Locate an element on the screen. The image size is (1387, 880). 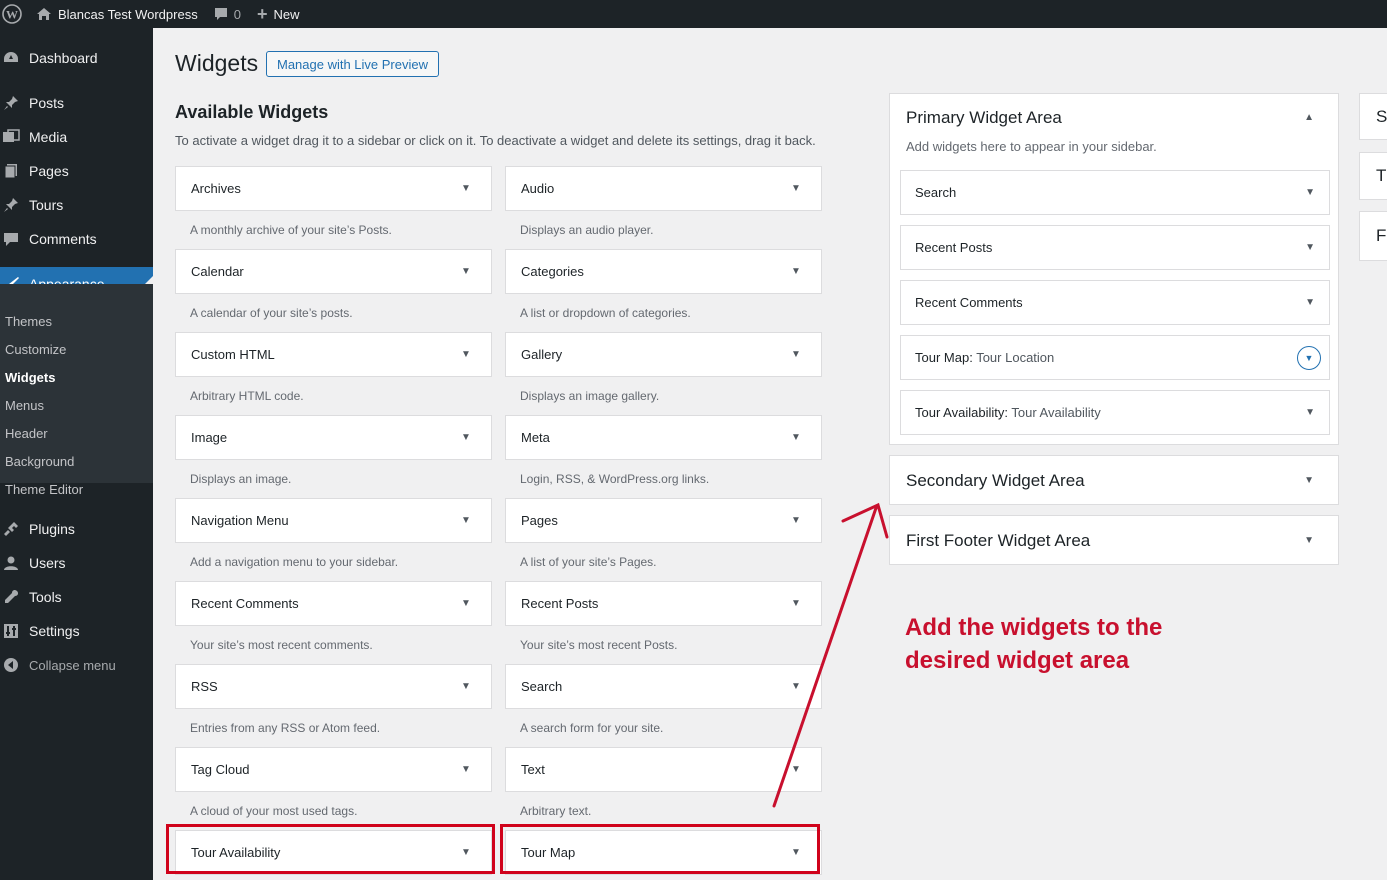
arrow-head is located at coordinates (865, 520).